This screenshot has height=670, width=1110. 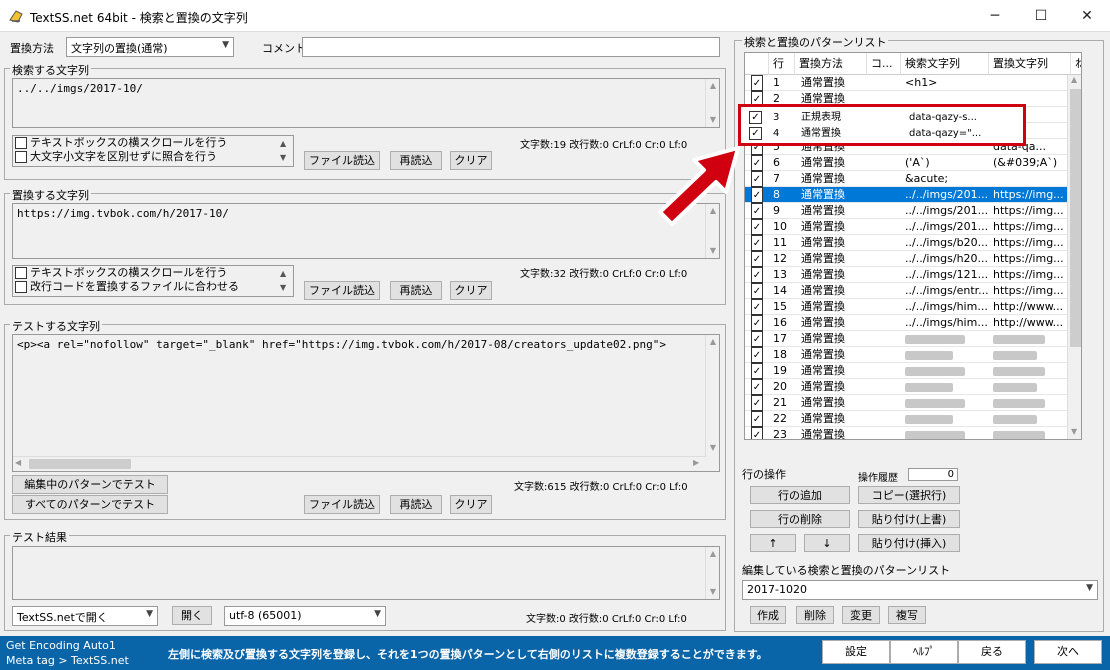 I want to click on move-down-button: ↓, so click(x=827, y=543).